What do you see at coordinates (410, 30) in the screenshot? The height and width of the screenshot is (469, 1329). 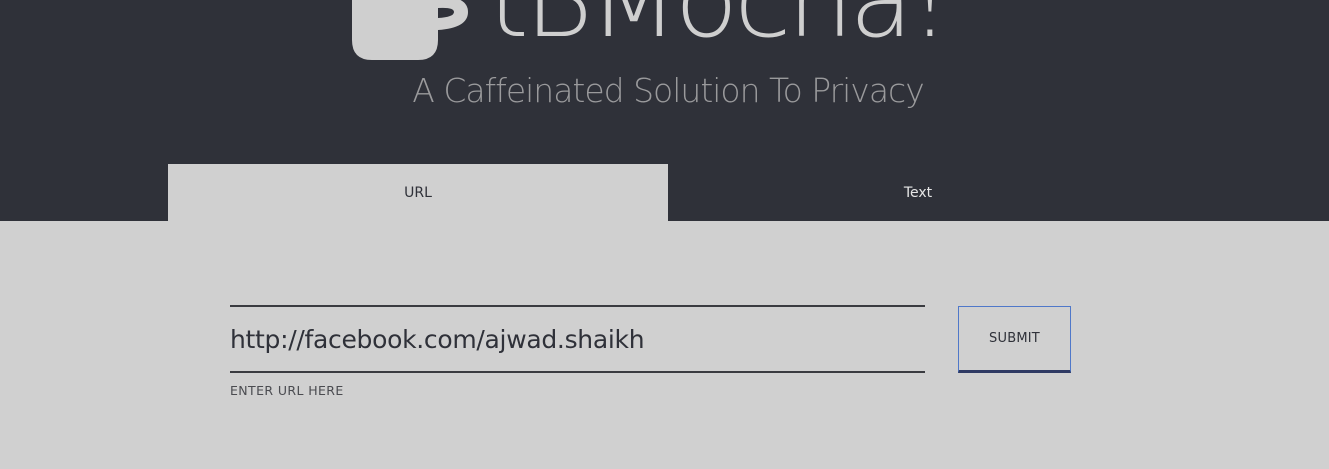 I see `coffee-mug-icon` at bounding box center [410, 30].